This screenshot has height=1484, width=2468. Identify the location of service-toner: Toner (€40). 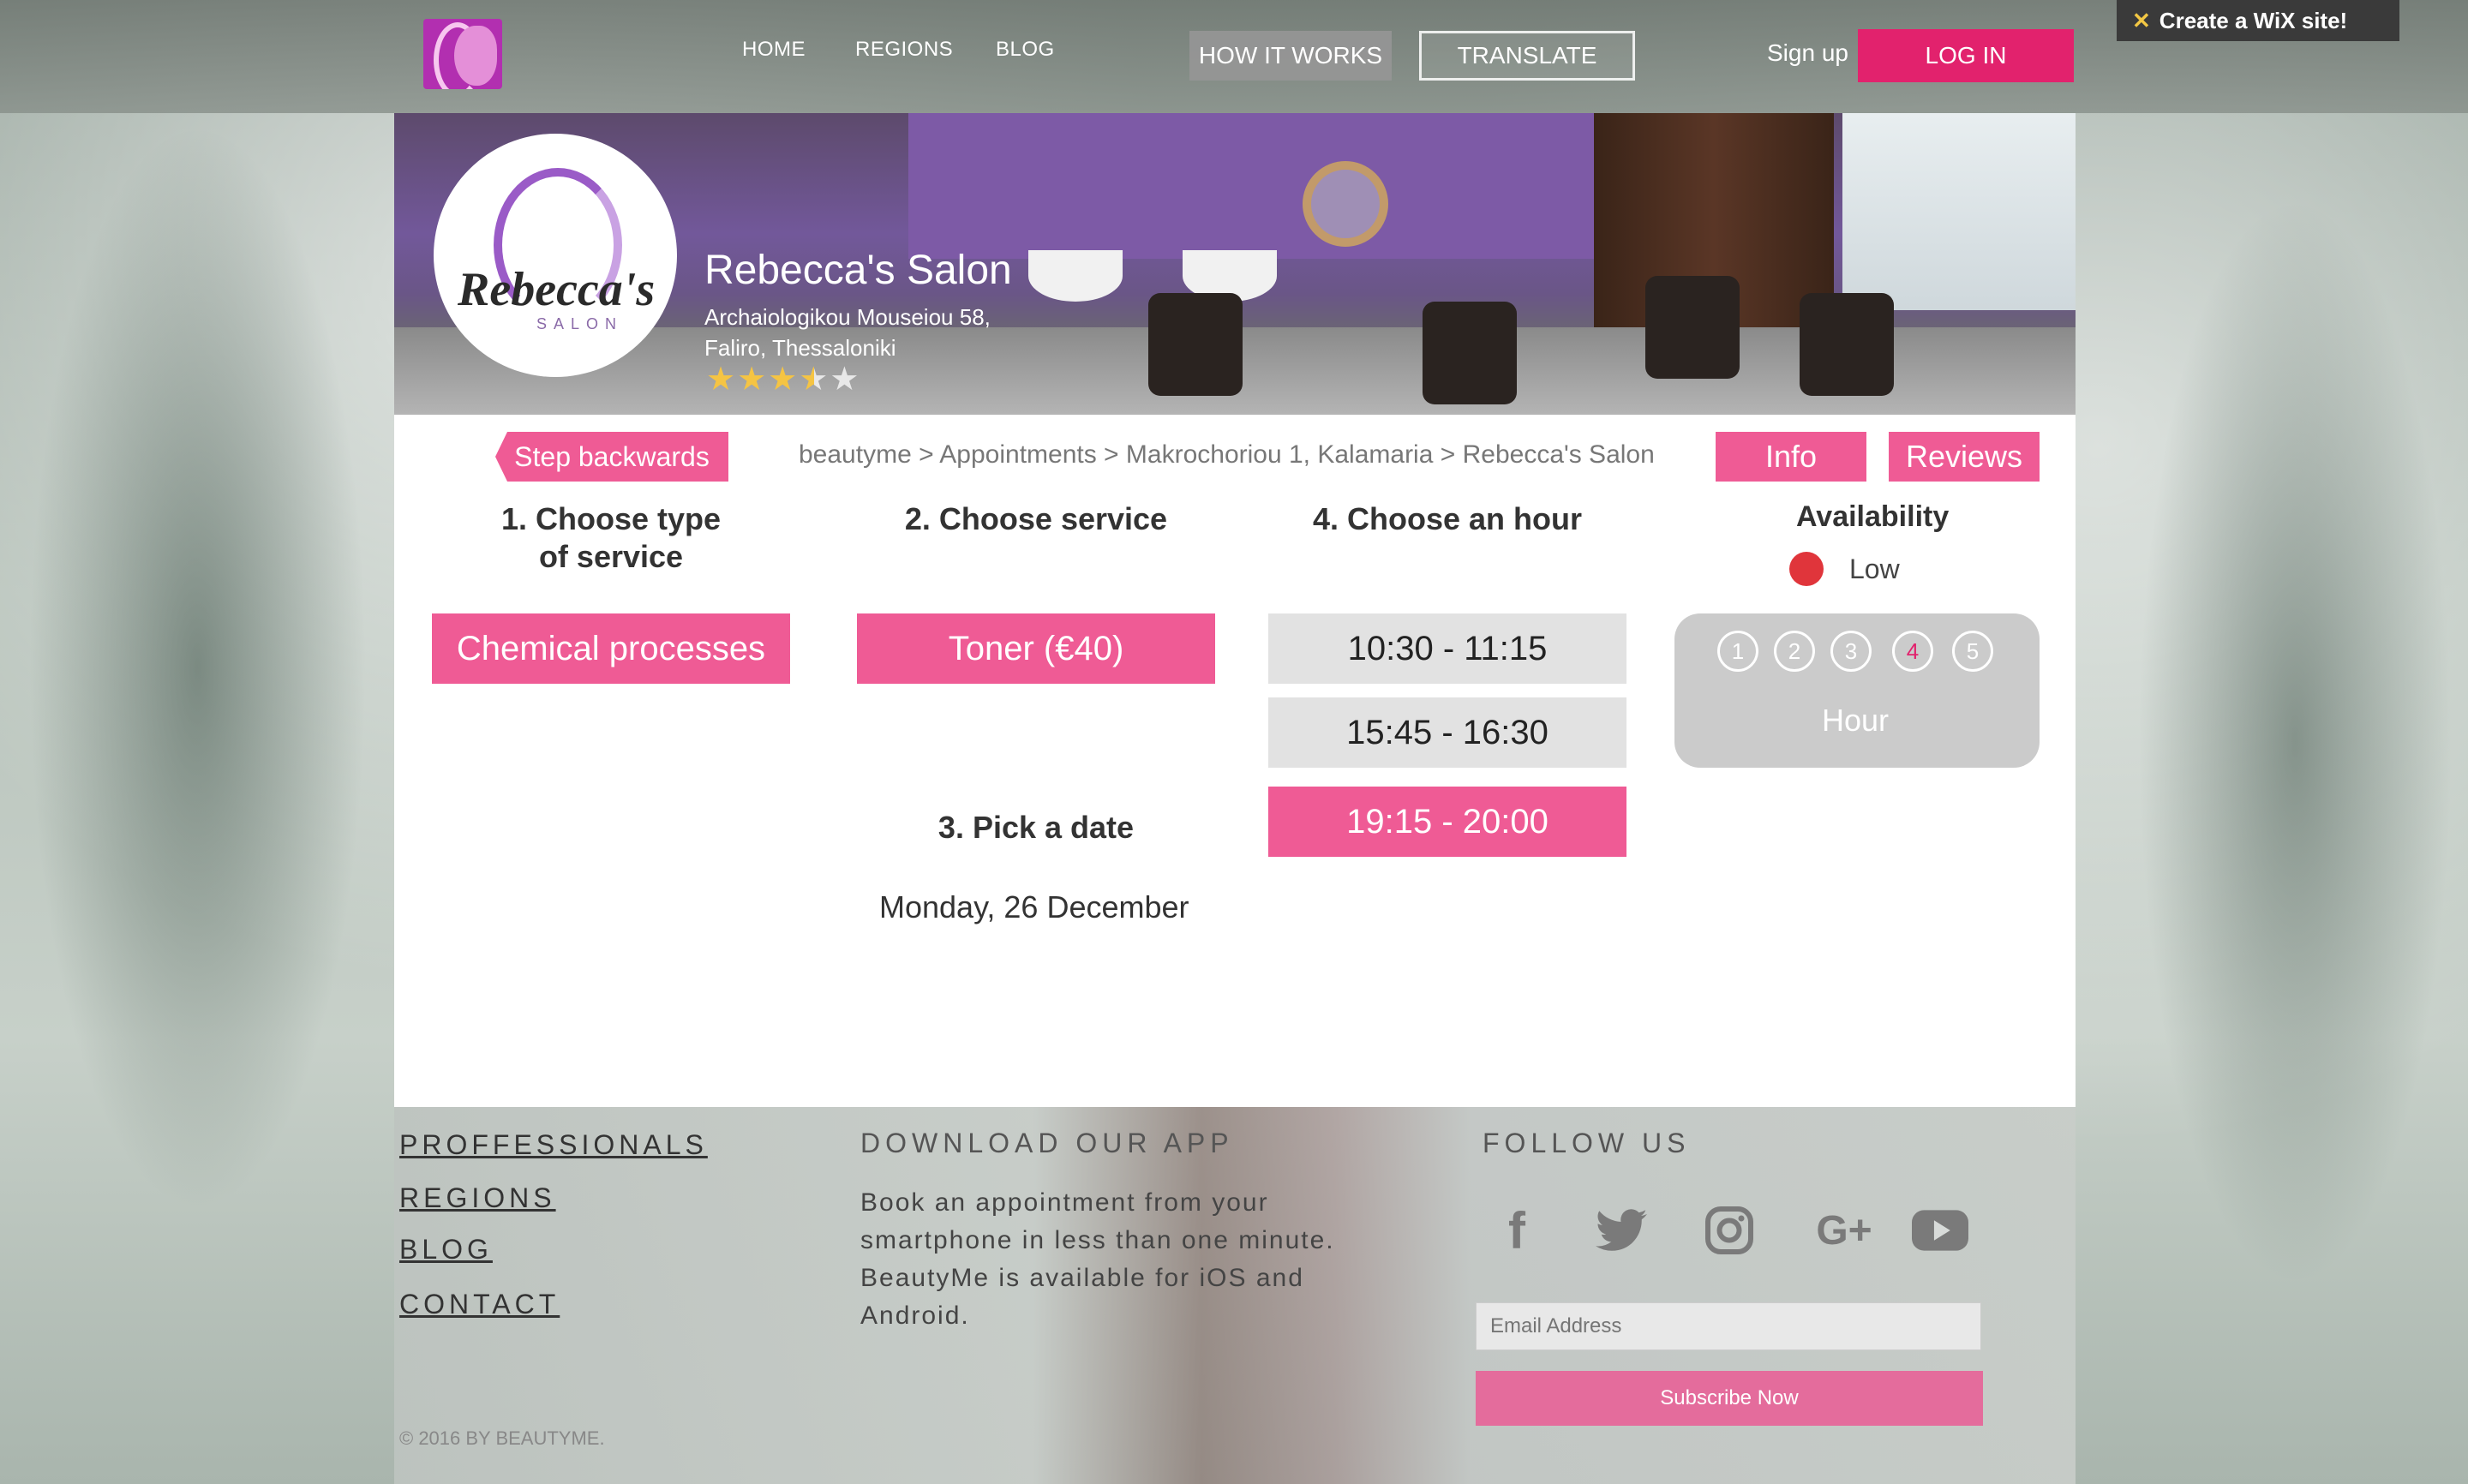
(1036, 649).